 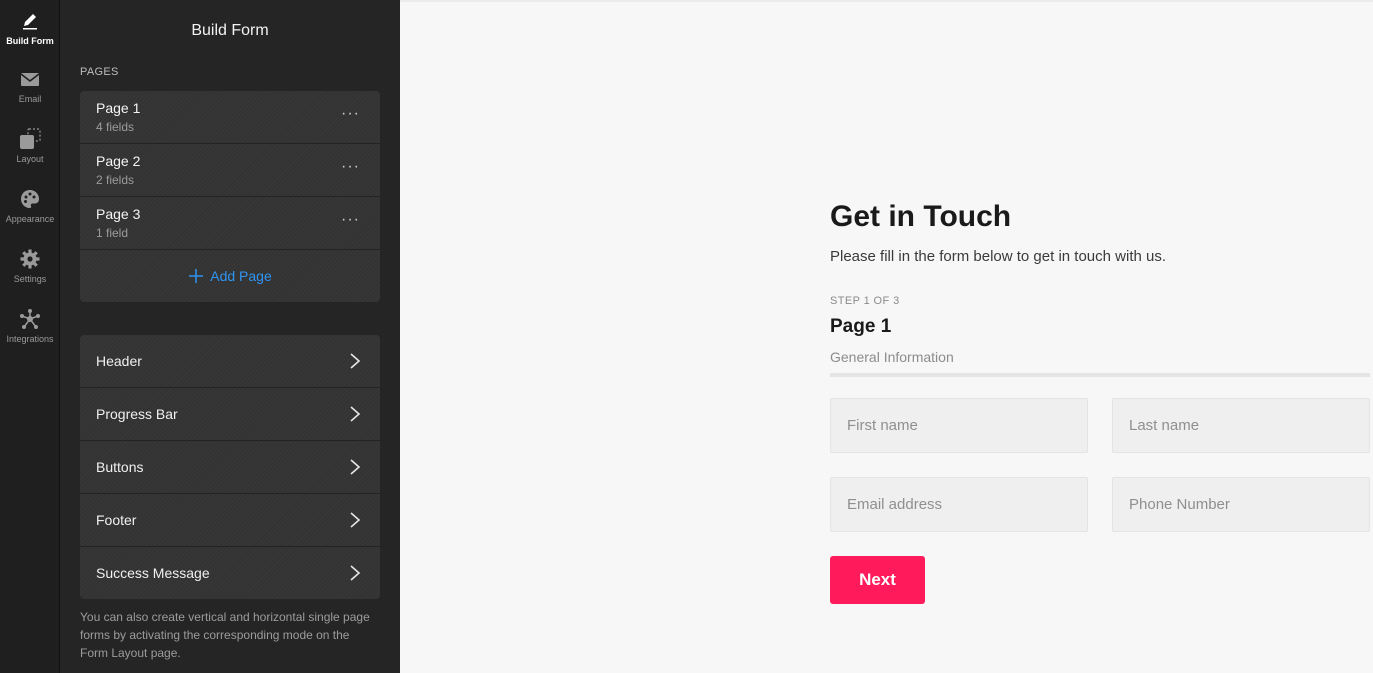 I want to click on form-title: Get in Touch, so click(x=921, y=216).